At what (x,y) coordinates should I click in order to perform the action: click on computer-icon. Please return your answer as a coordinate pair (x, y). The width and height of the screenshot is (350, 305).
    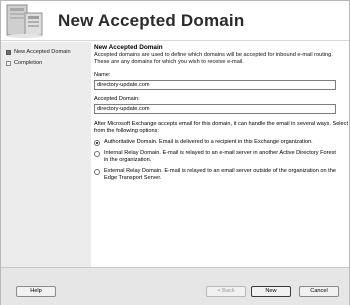
    Looking at the image, I should click on (24, 21).